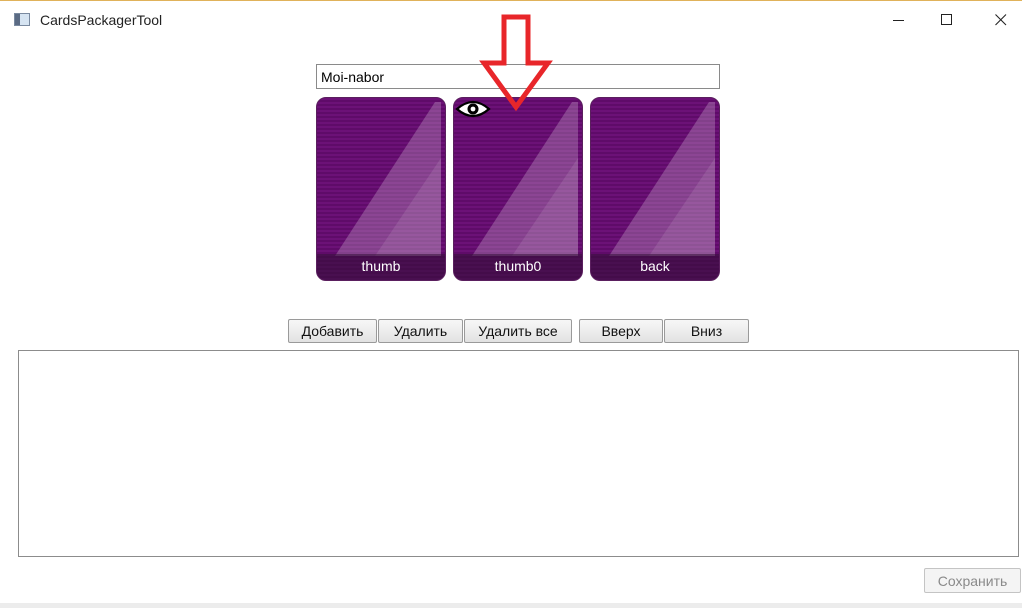 The image size is (1022, 608). I want to click on card-back: back, so click(655, 189).